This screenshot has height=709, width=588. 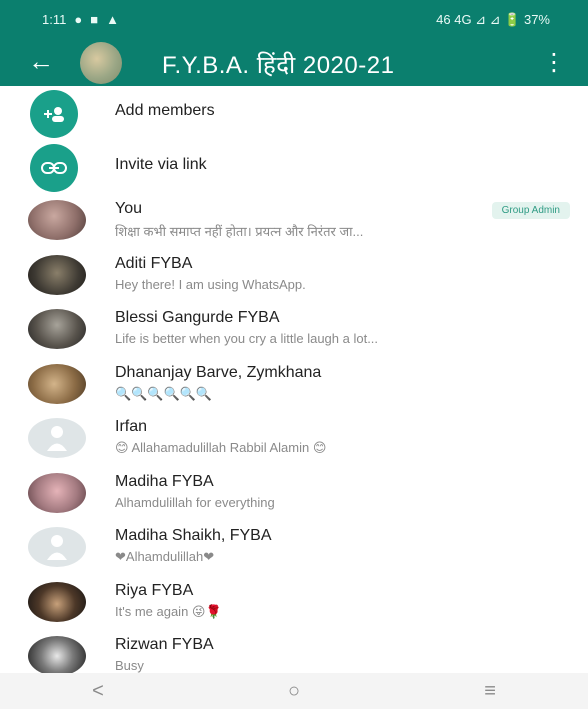 What do you see at coordinates (164, 393) in the screenshot?
I see `member-about: 🔍🔍🔍🔍🔍🔍` at bounding box center [164, 393].